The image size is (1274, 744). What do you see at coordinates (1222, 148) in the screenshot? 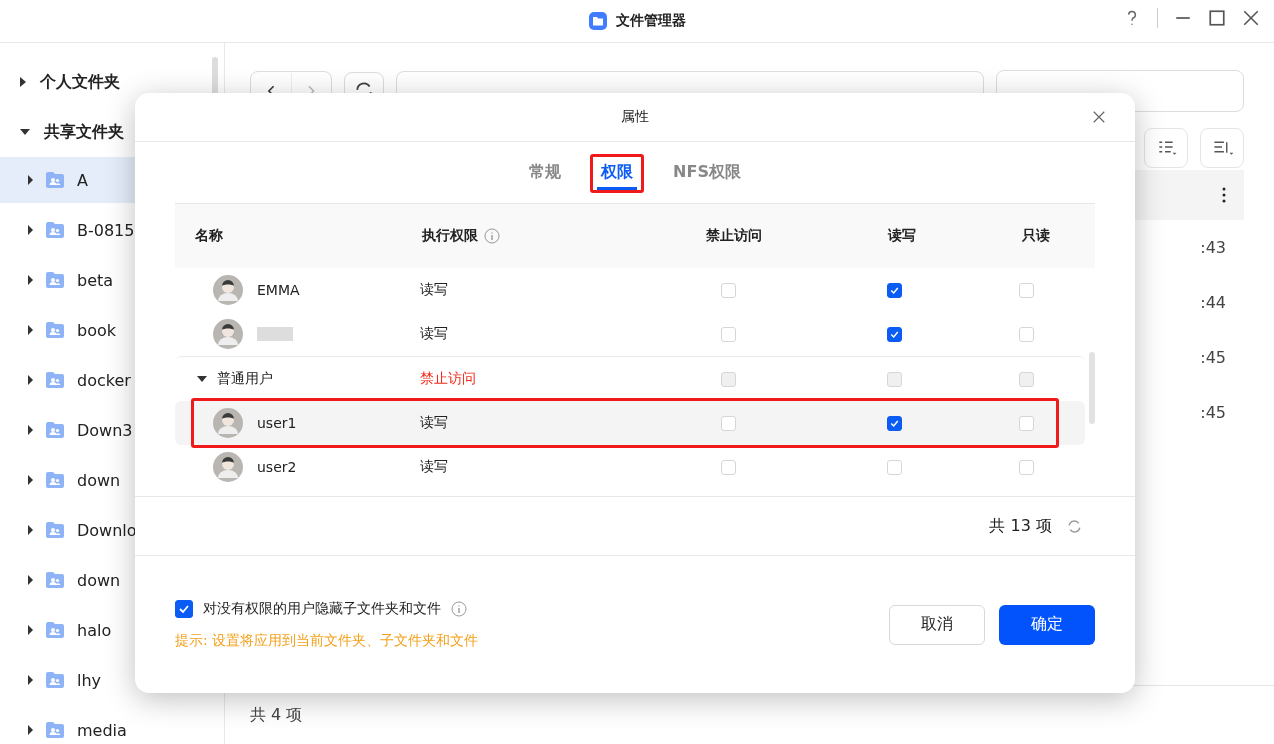
I see `sort-icon` at bounding box center [1222, 148].